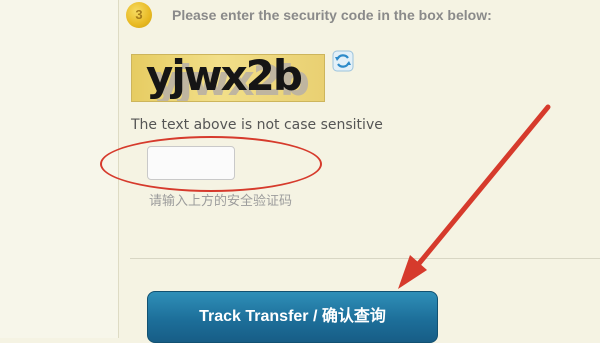  What do you see at coordinates (224, 77) in the screenshot?
I see `captcha-text: yjwx2b` at bounding box center [224, 77].